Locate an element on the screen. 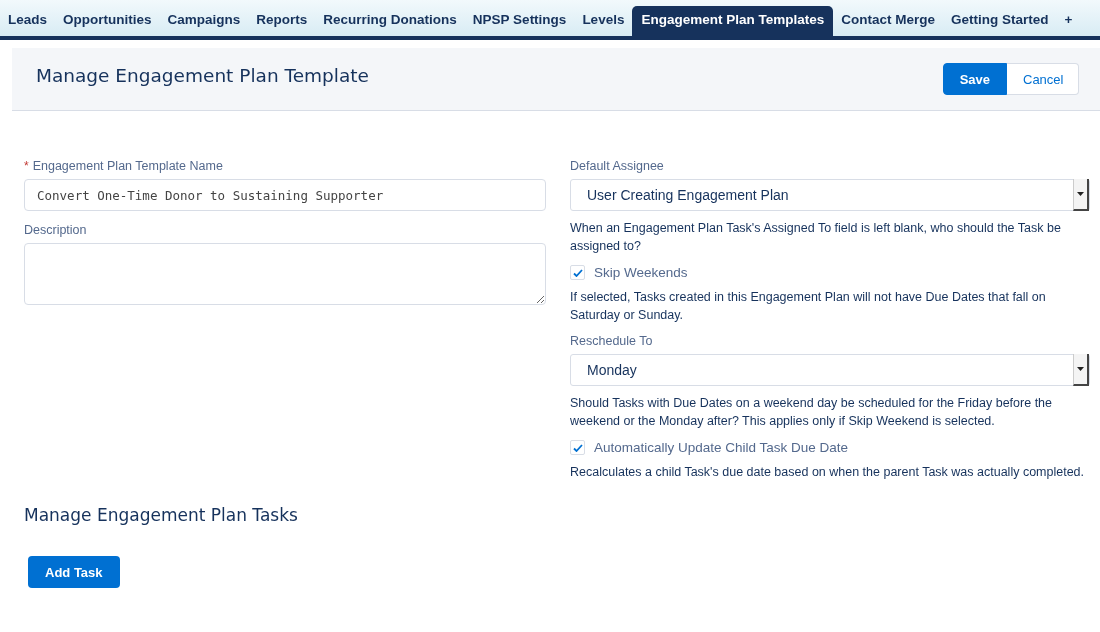 This screenshot has height=632, width=1100. nav-tab: Recurring Donations is located at coordinates (390, 21).